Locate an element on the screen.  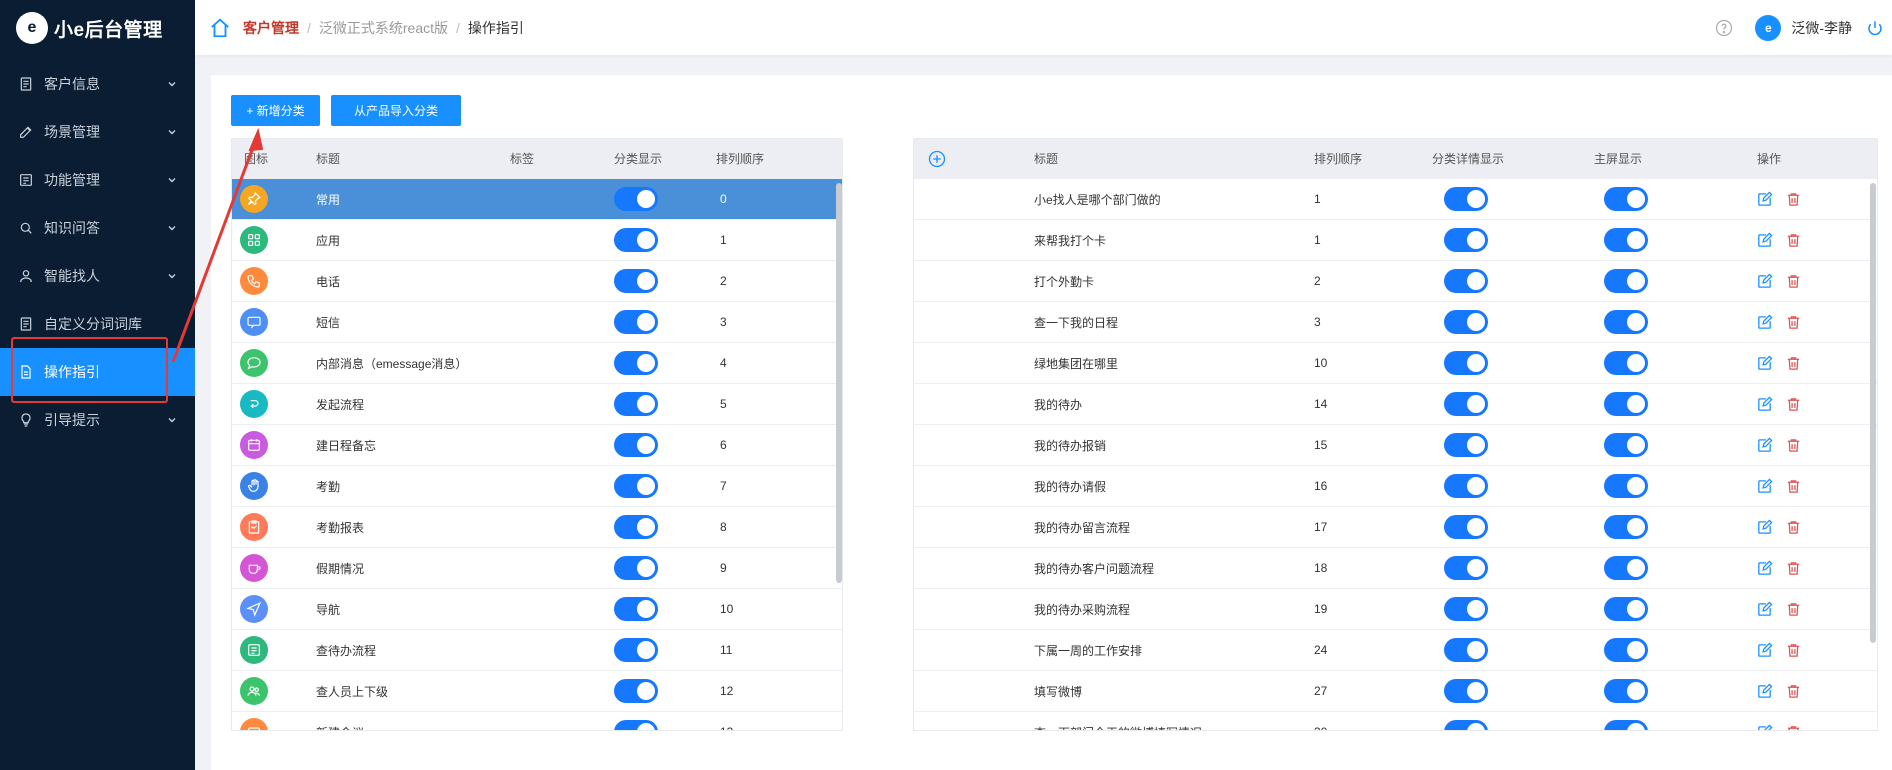
table-row: 电话 2 is located at coordinates (537, 281).